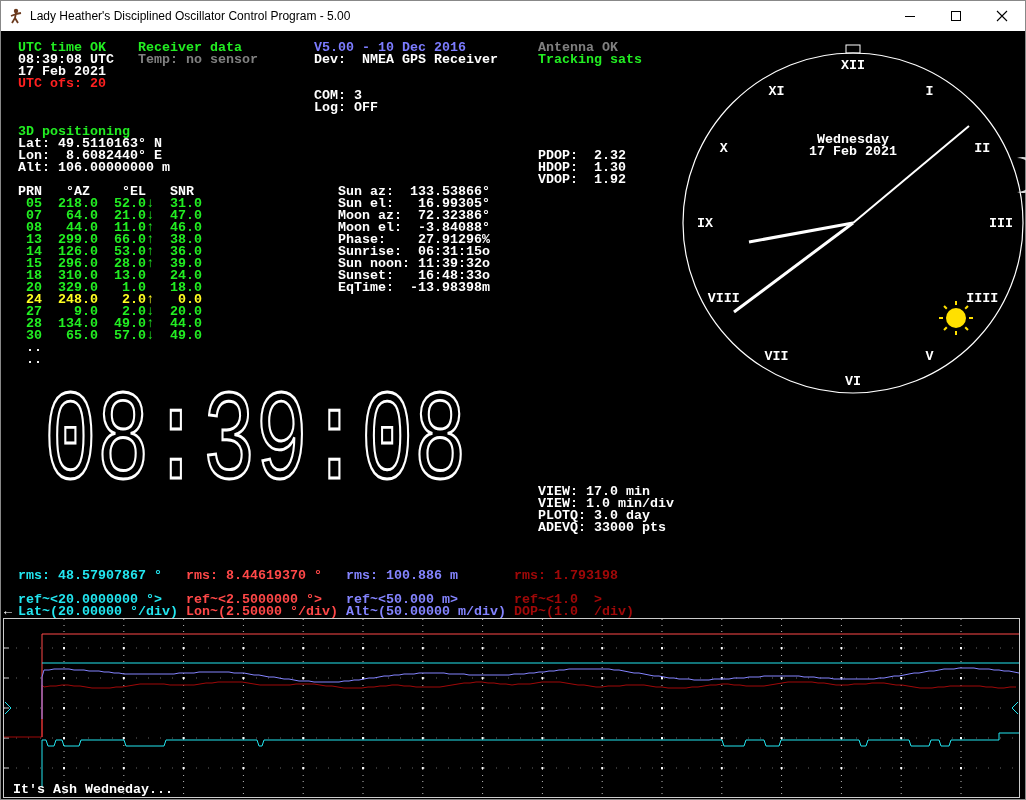 Image resolution: width=1026 pixels, height=800 pixels. I want to click on dop-text: PDOP: 2.32, so click(582, 156).